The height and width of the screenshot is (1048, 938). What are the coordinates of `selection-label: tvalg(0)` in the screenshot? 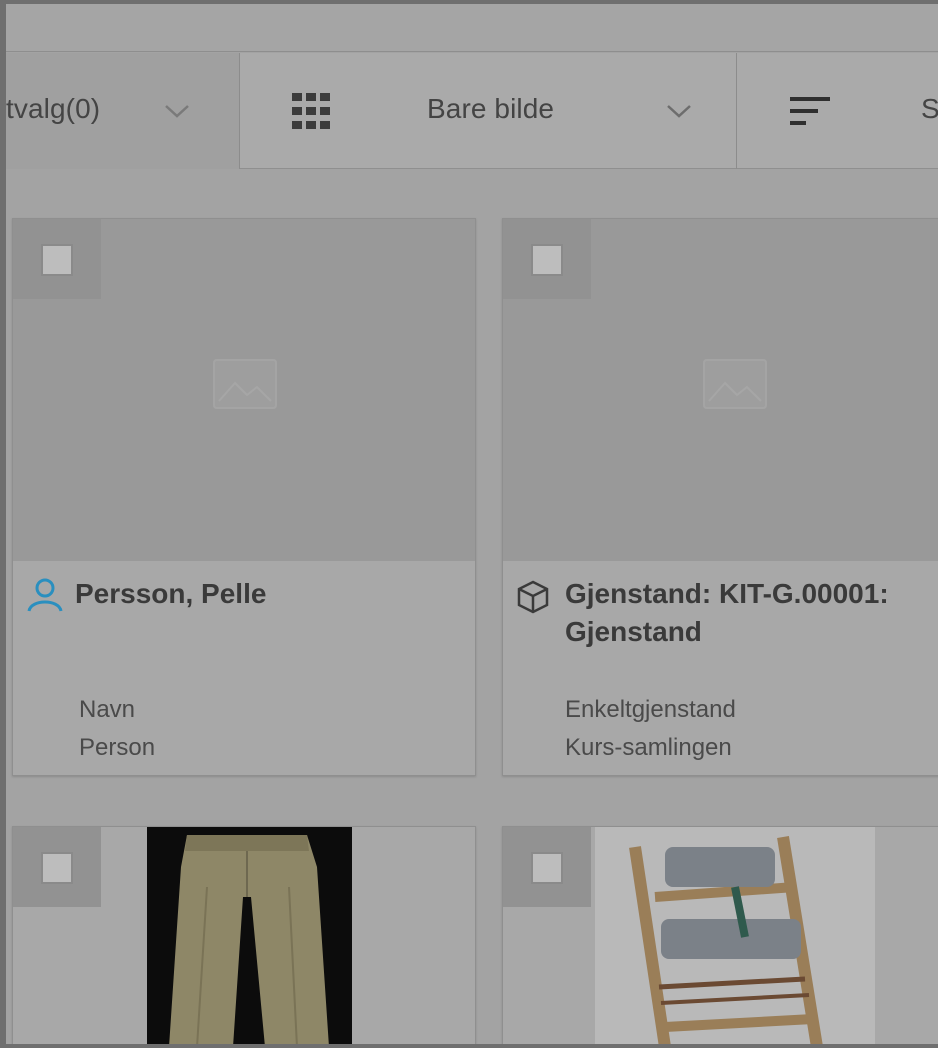 It's located at (53, 108).